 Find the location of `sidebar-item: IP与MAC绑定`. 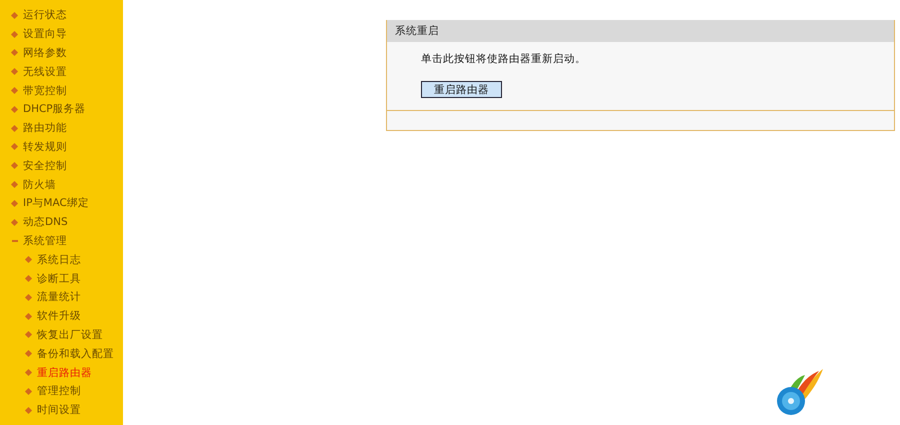

sidebar-item: IP与MAC绑定 is located at coordinates (61, 203).